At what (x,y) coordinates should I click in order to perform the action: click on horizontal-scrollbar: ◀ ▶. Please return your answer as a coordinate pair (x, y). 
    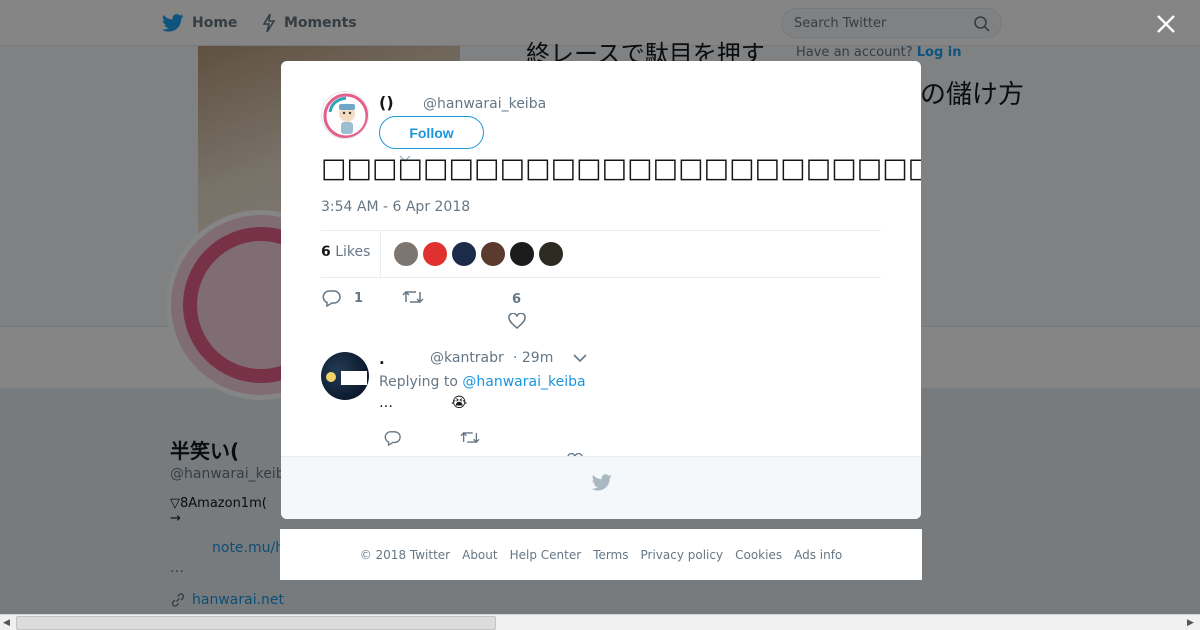
    Looking at the image, I should click on (600, 622).